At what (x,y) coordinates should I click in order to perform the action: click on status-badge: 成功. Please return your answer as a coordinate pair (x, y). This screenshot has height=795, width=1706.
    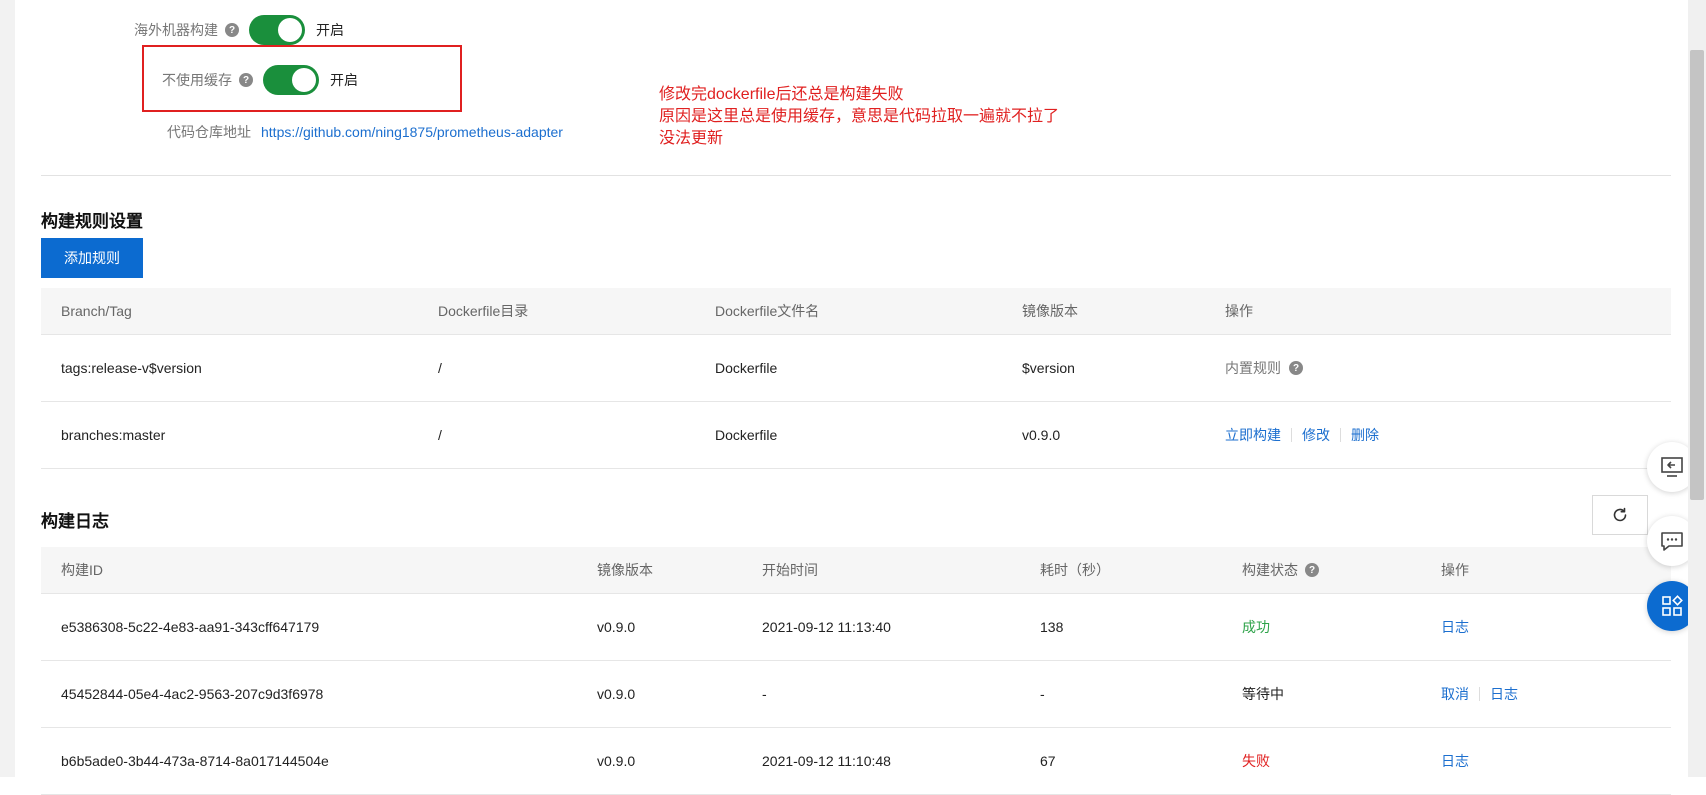
    Looking at the image, I should click on (1256, 627).